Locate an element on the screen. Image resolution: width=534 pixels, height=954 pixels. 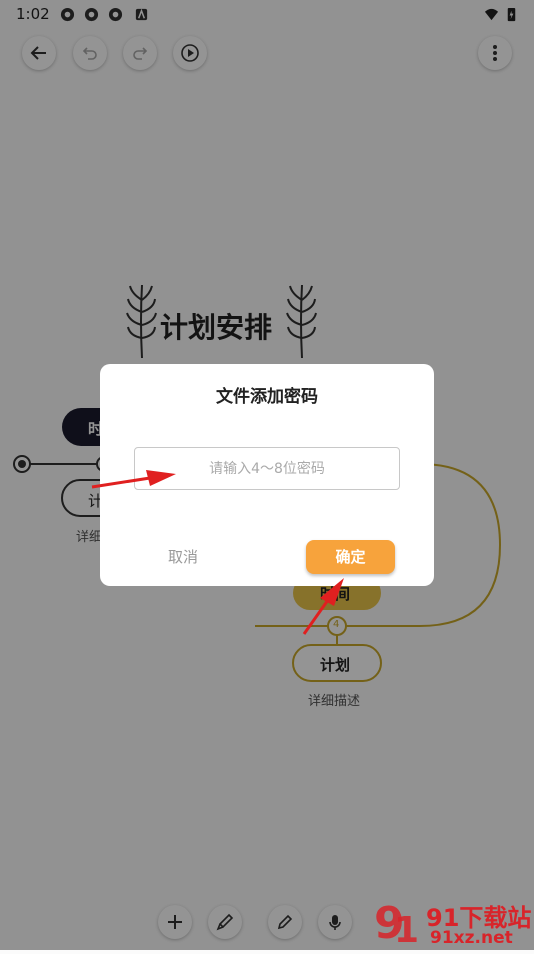
svg-text: 1 is located at coordinates (406, 930).